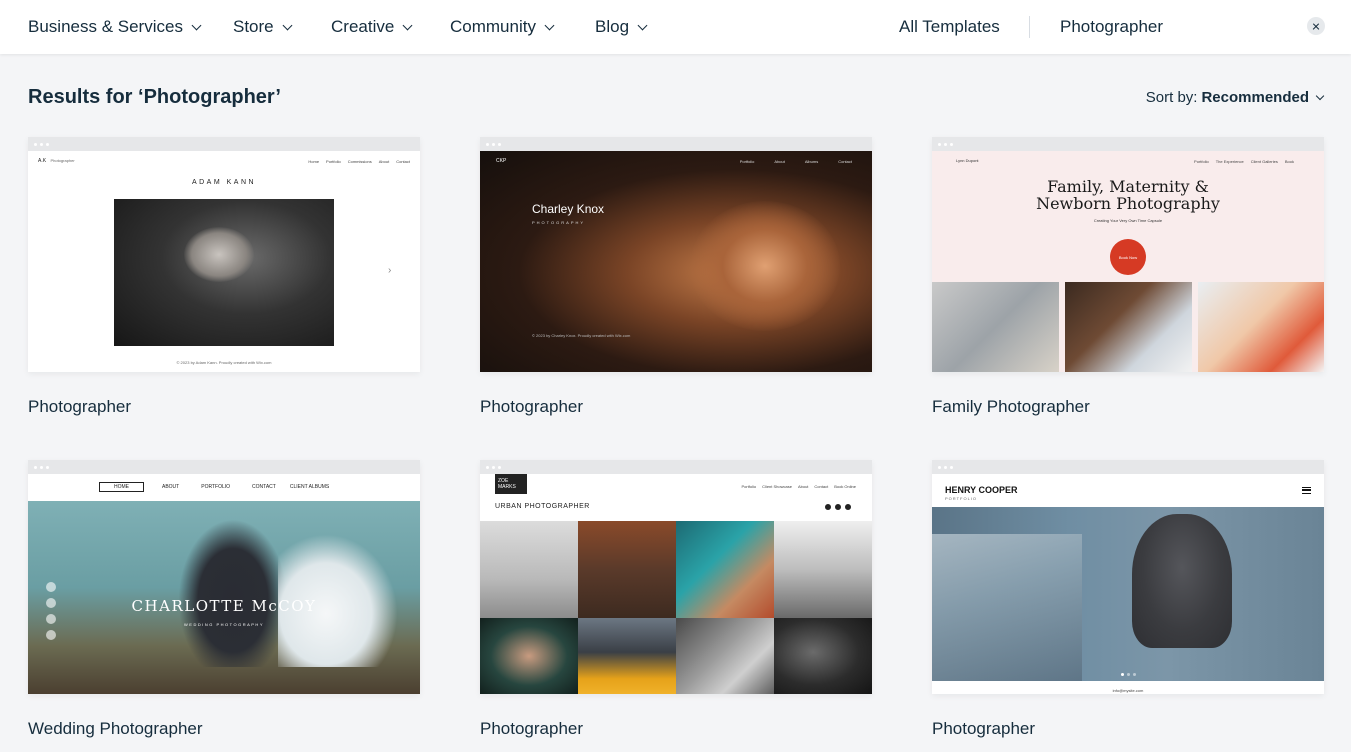 This screenshot has height=752, width=1351. Describe the element at coordinates (171, 487) in the screenshot. I see `preview-nav-item: ABOUT` at that location.